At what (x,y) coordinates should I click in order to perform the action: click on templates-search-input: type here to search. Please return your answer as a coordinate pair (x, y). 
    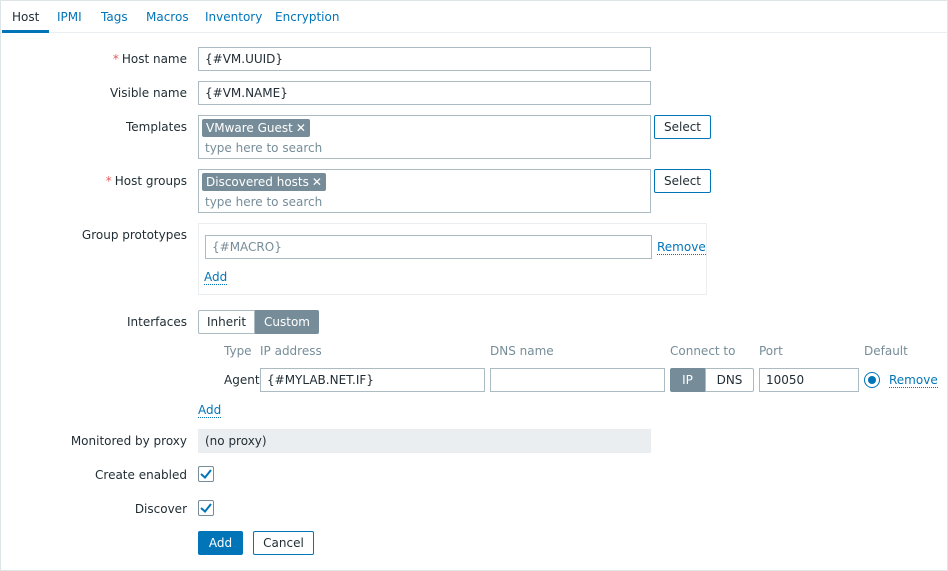
    Looking at the image, I should click on (263, 148).